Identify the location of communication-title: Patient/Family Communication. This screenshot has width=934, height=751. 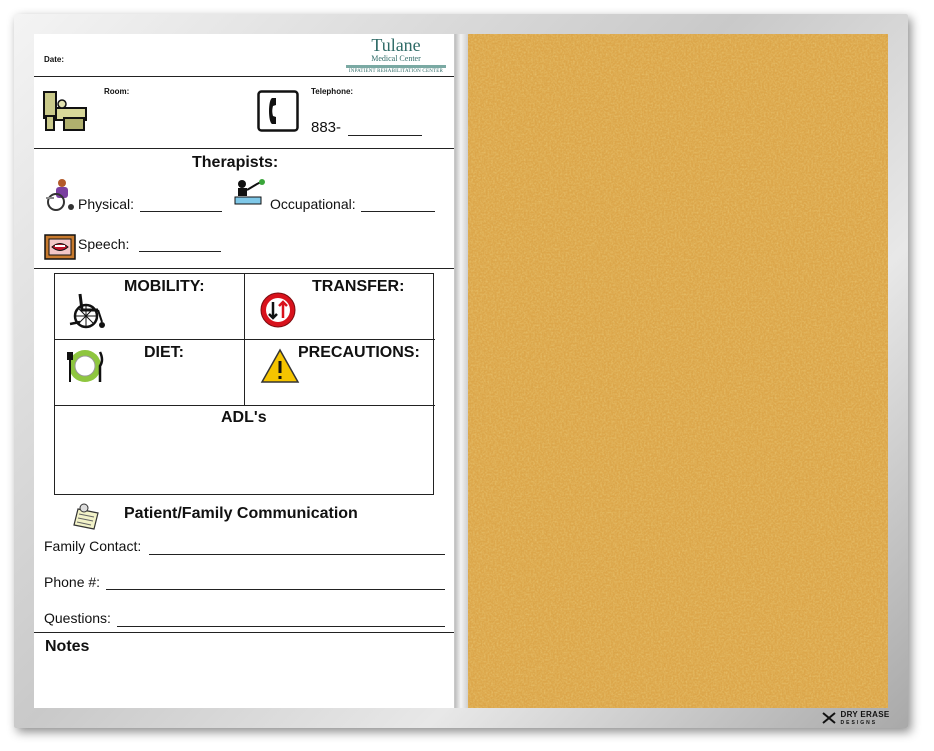
(241, 513).